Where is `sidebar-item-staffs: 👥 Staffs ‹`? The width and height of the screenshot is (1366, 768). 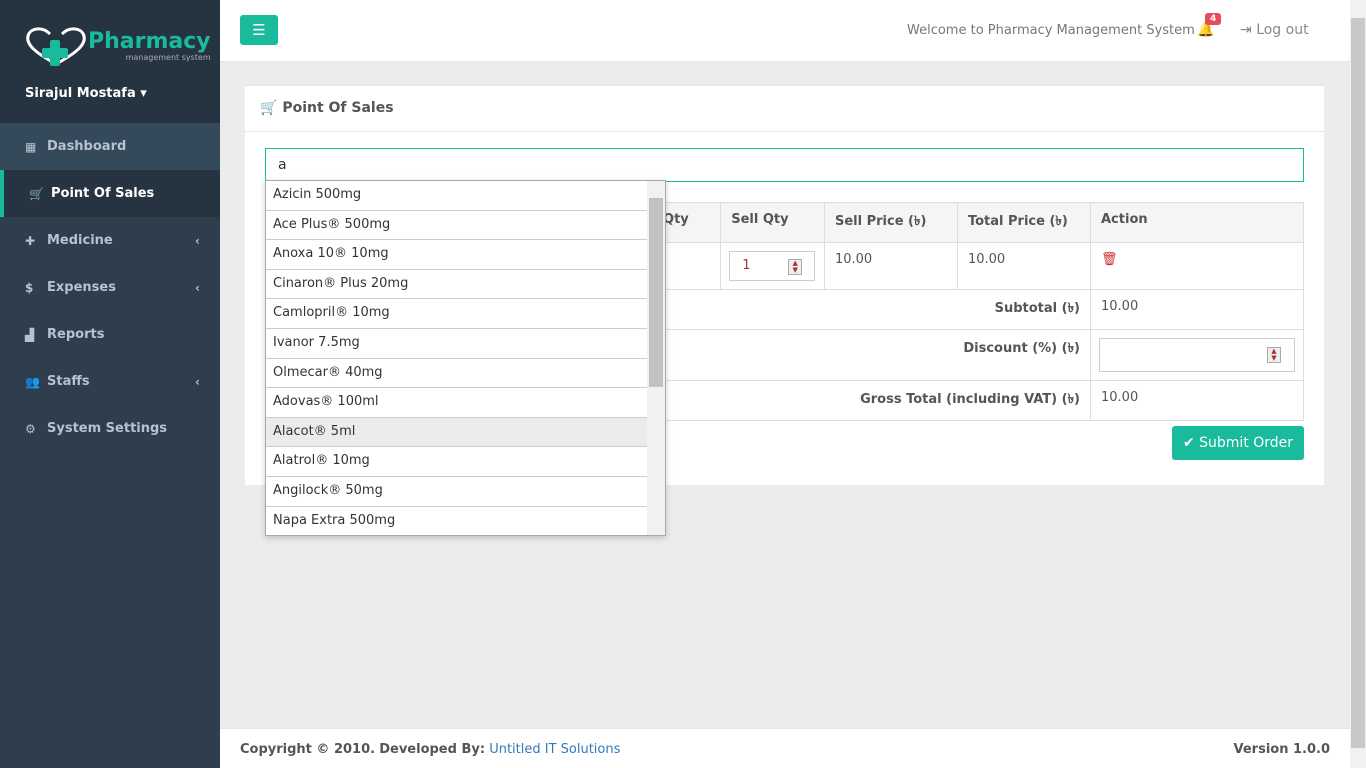 sidebar-item-staffs: 👥 Staffs ‹ is located at coordinates (110, 381).